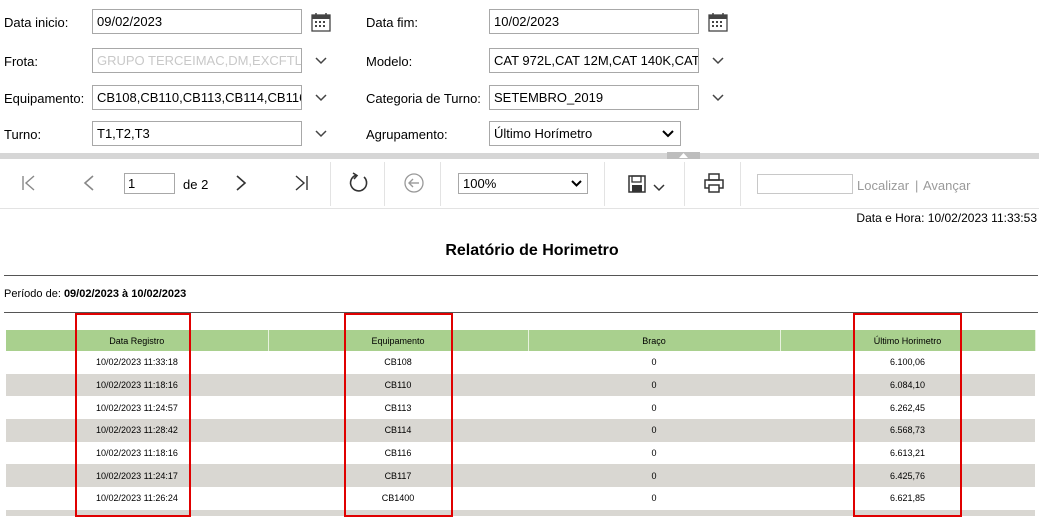 The width and height of the screenshot is (1039, 518). Describe the element at coordinates (946, 218) in the screenshot. I see `report-timestamp: Data e Hora: 10/02/2023 11:33:53` at that location.